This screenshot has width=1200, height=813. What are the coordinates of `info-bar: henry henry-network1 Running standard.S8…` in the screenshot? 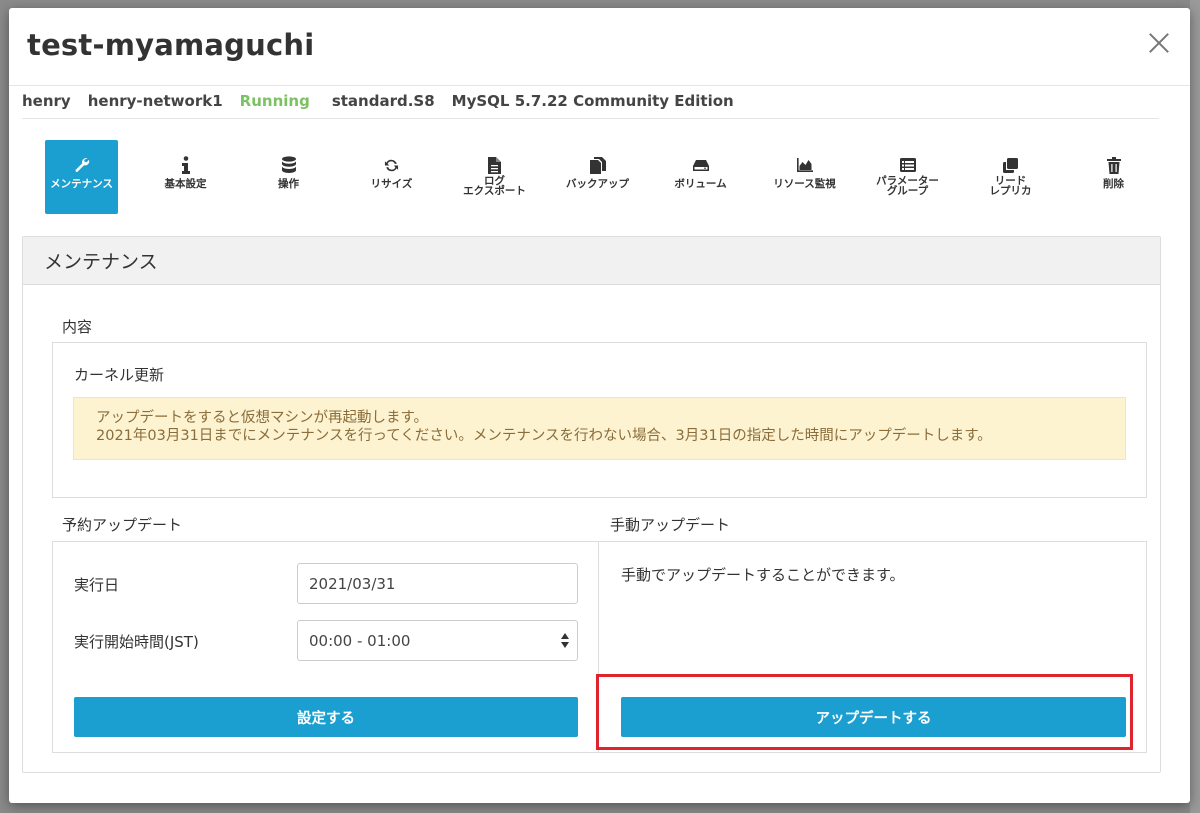 It's located at (590, 102).